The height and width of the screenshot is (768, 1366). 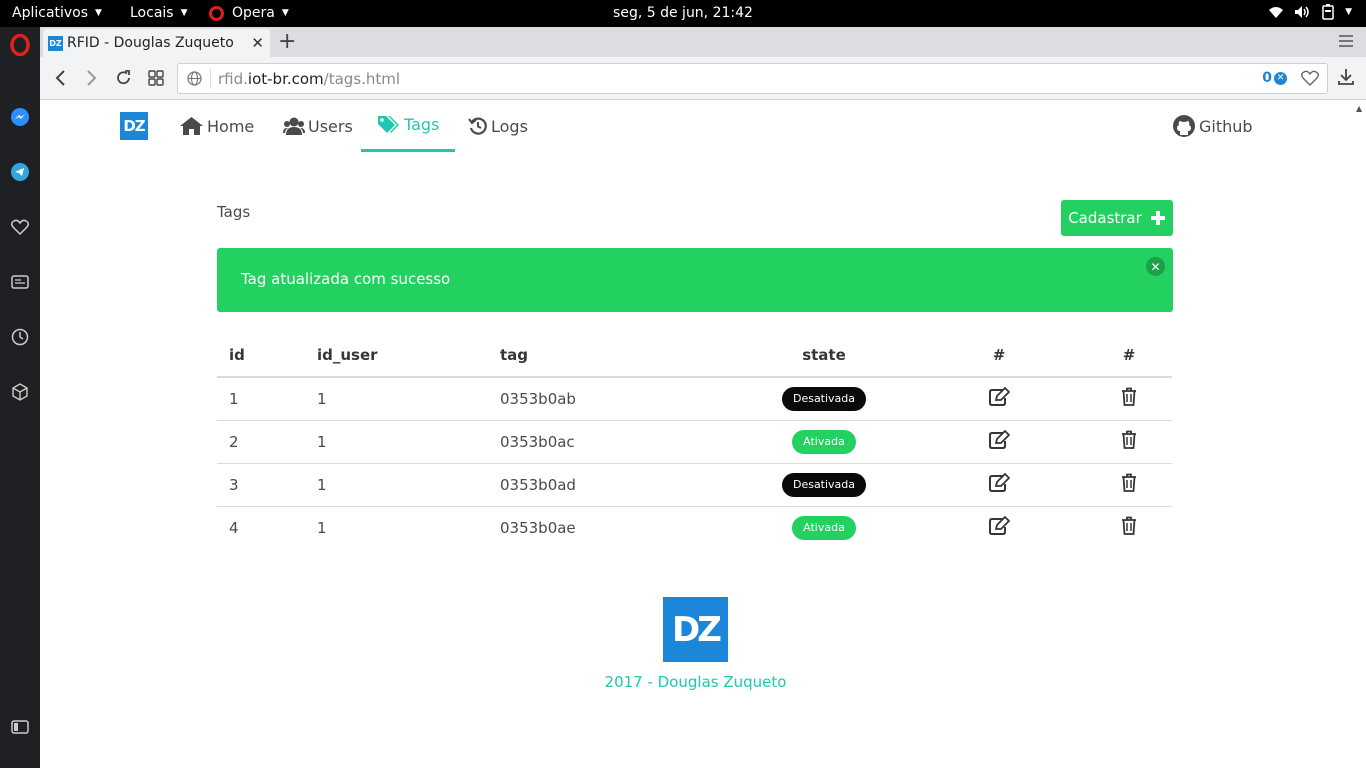 What do you see at coordinates (156, 78) in the screenshot?
I see `speed-dial-button` at bounding box center [156, 78].